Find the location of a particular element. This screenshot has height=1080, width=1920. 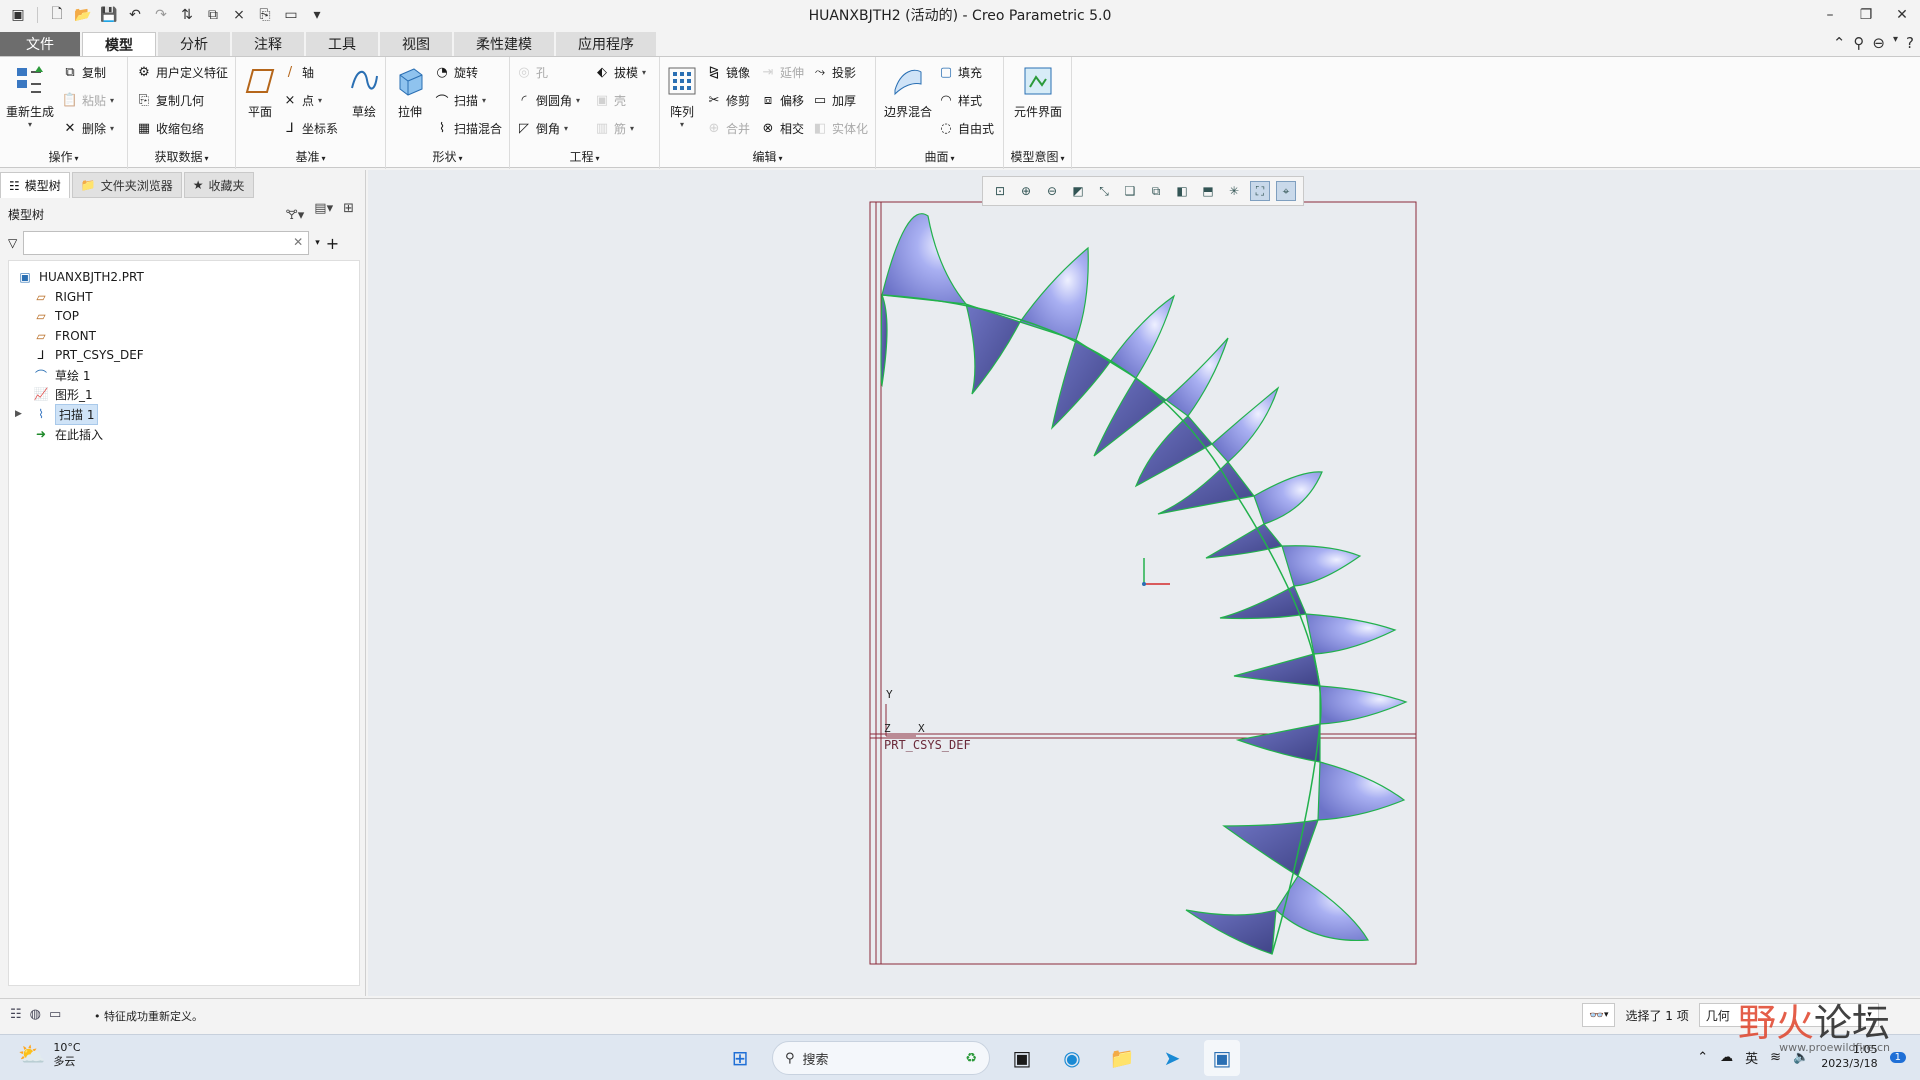

tree-item-right: ▱ RIGHT is located at coordinates (62, 297).